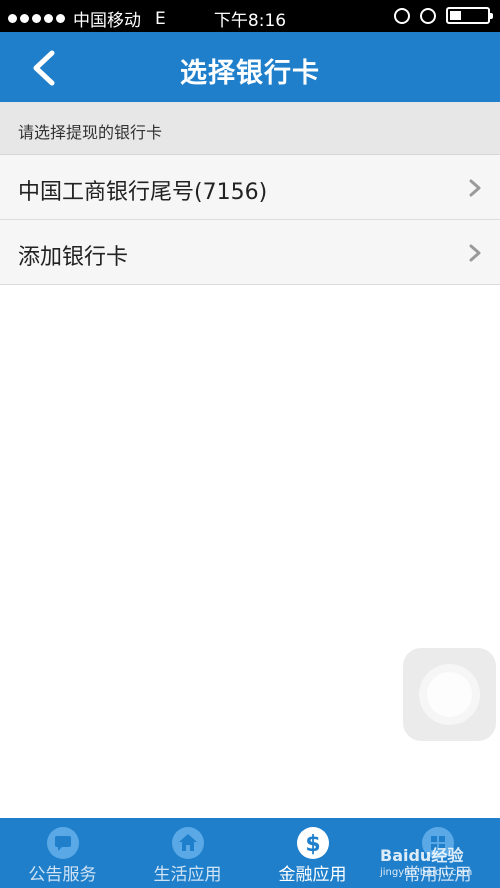 The width and height of the screenshot is (500, 888). I want to click on bank-card-list: 中国工商银行尾号(7156) 添加银行卡, so click(250, 220).